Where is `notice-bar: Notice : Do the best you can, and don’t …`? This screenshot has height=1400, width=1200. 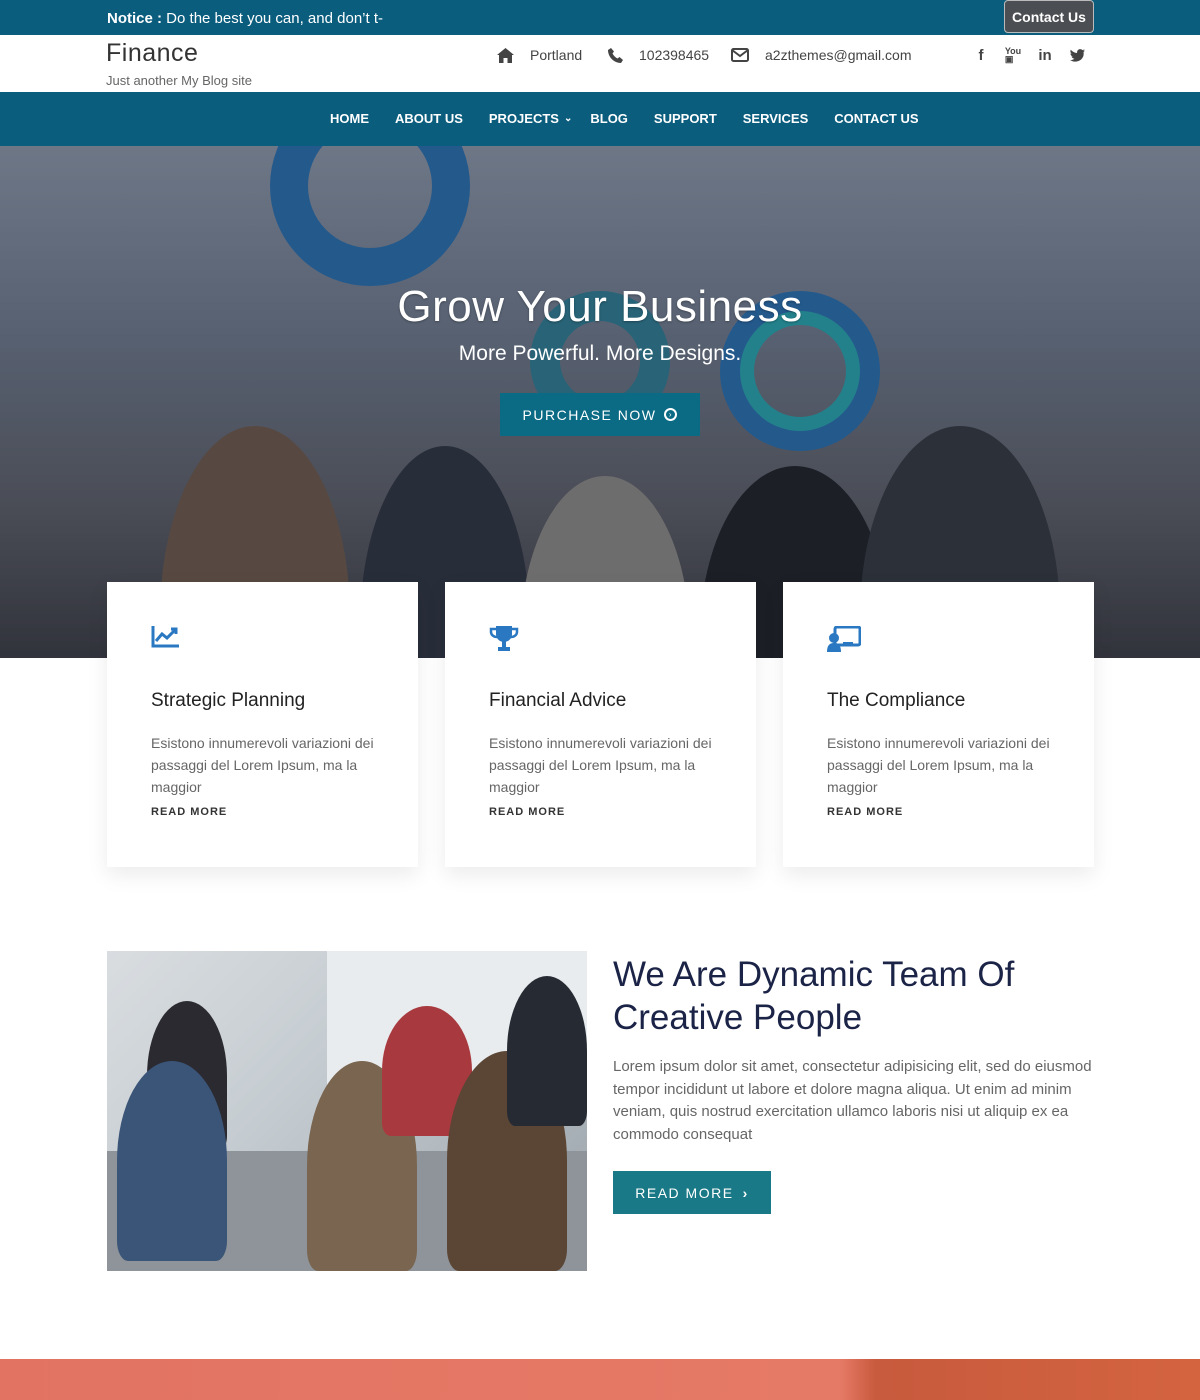
notice-bar: Notice : Do the best you can, and don’t … is located at coordinates (600, 17).